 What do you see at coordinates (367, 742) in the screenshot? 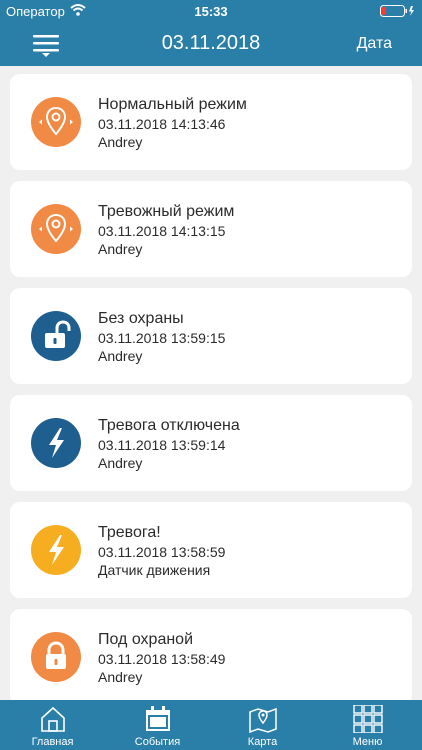
I see `tab-label: Меню` at bounding box center [367, 742].